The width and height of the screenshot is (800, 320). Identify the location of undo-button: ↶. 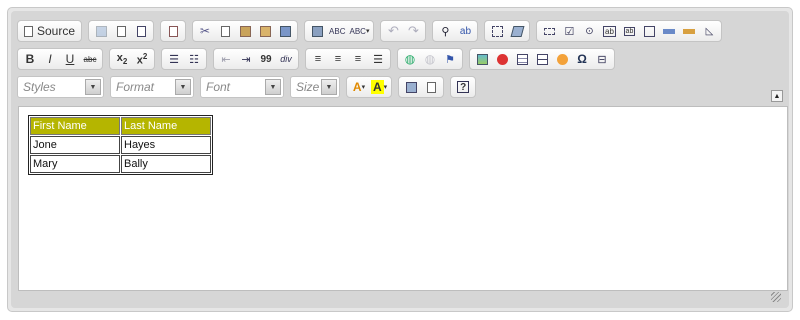
(393, 31).